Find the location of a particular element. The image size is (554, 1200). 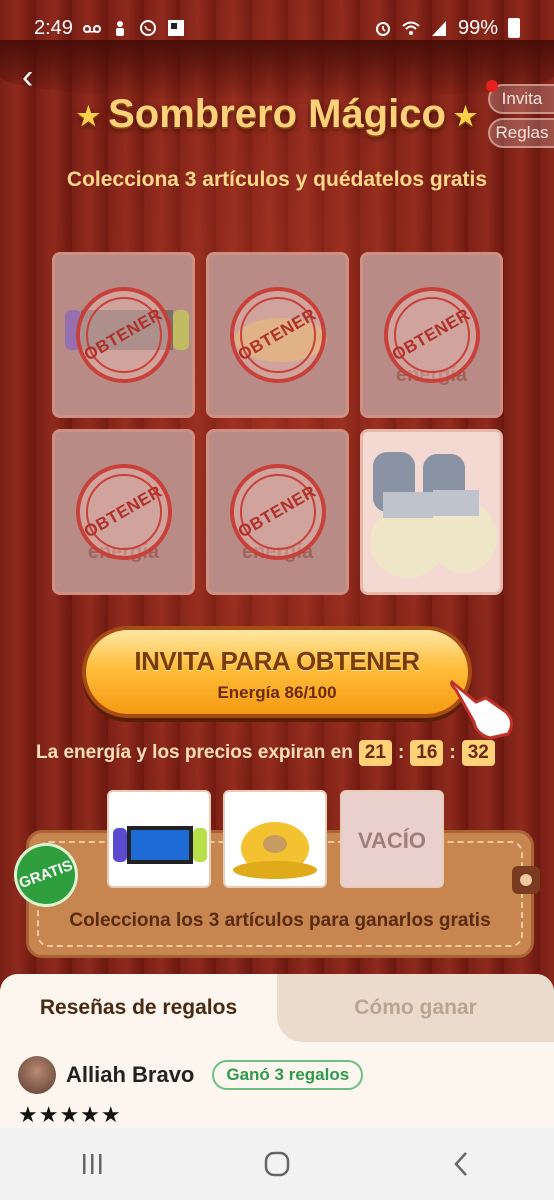

energy-progress: Energía 86/100 is located at coordinates (277, 692).